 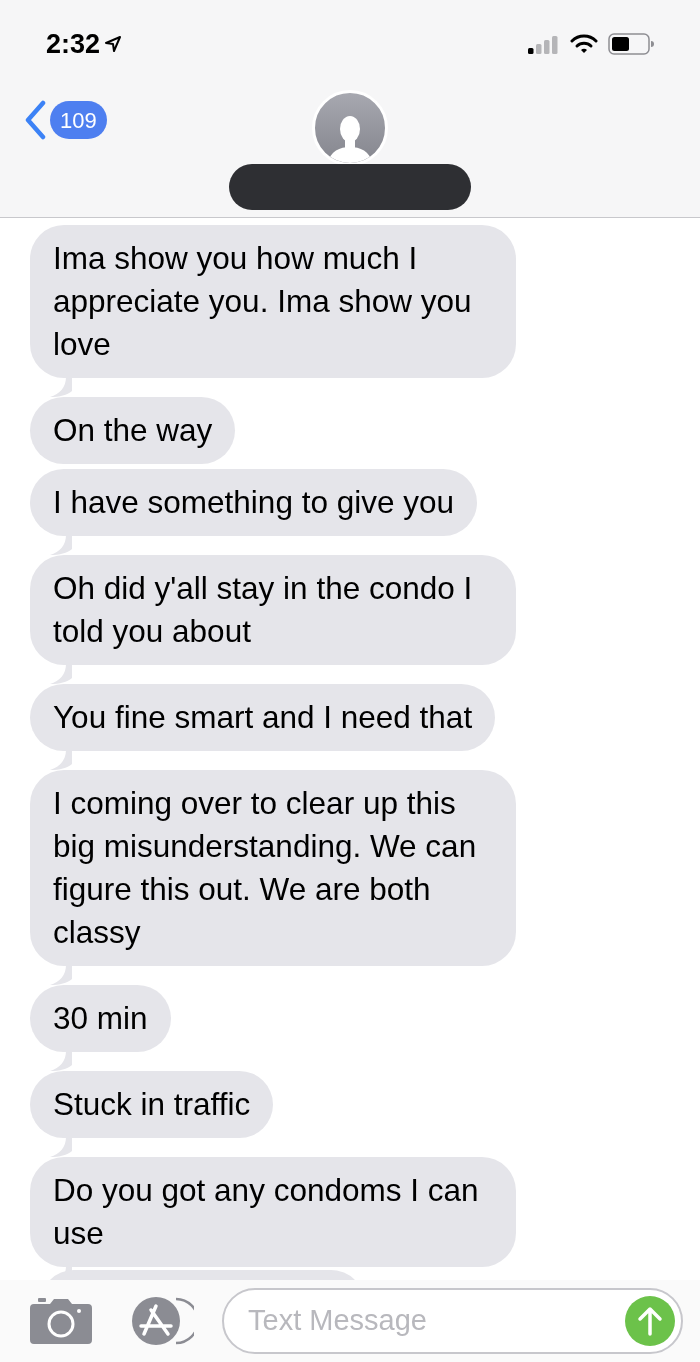 What do you see at coordinates (35, 120) in the screenshot?
I see `back-chevron-icon` at bounding box center [35, 120].